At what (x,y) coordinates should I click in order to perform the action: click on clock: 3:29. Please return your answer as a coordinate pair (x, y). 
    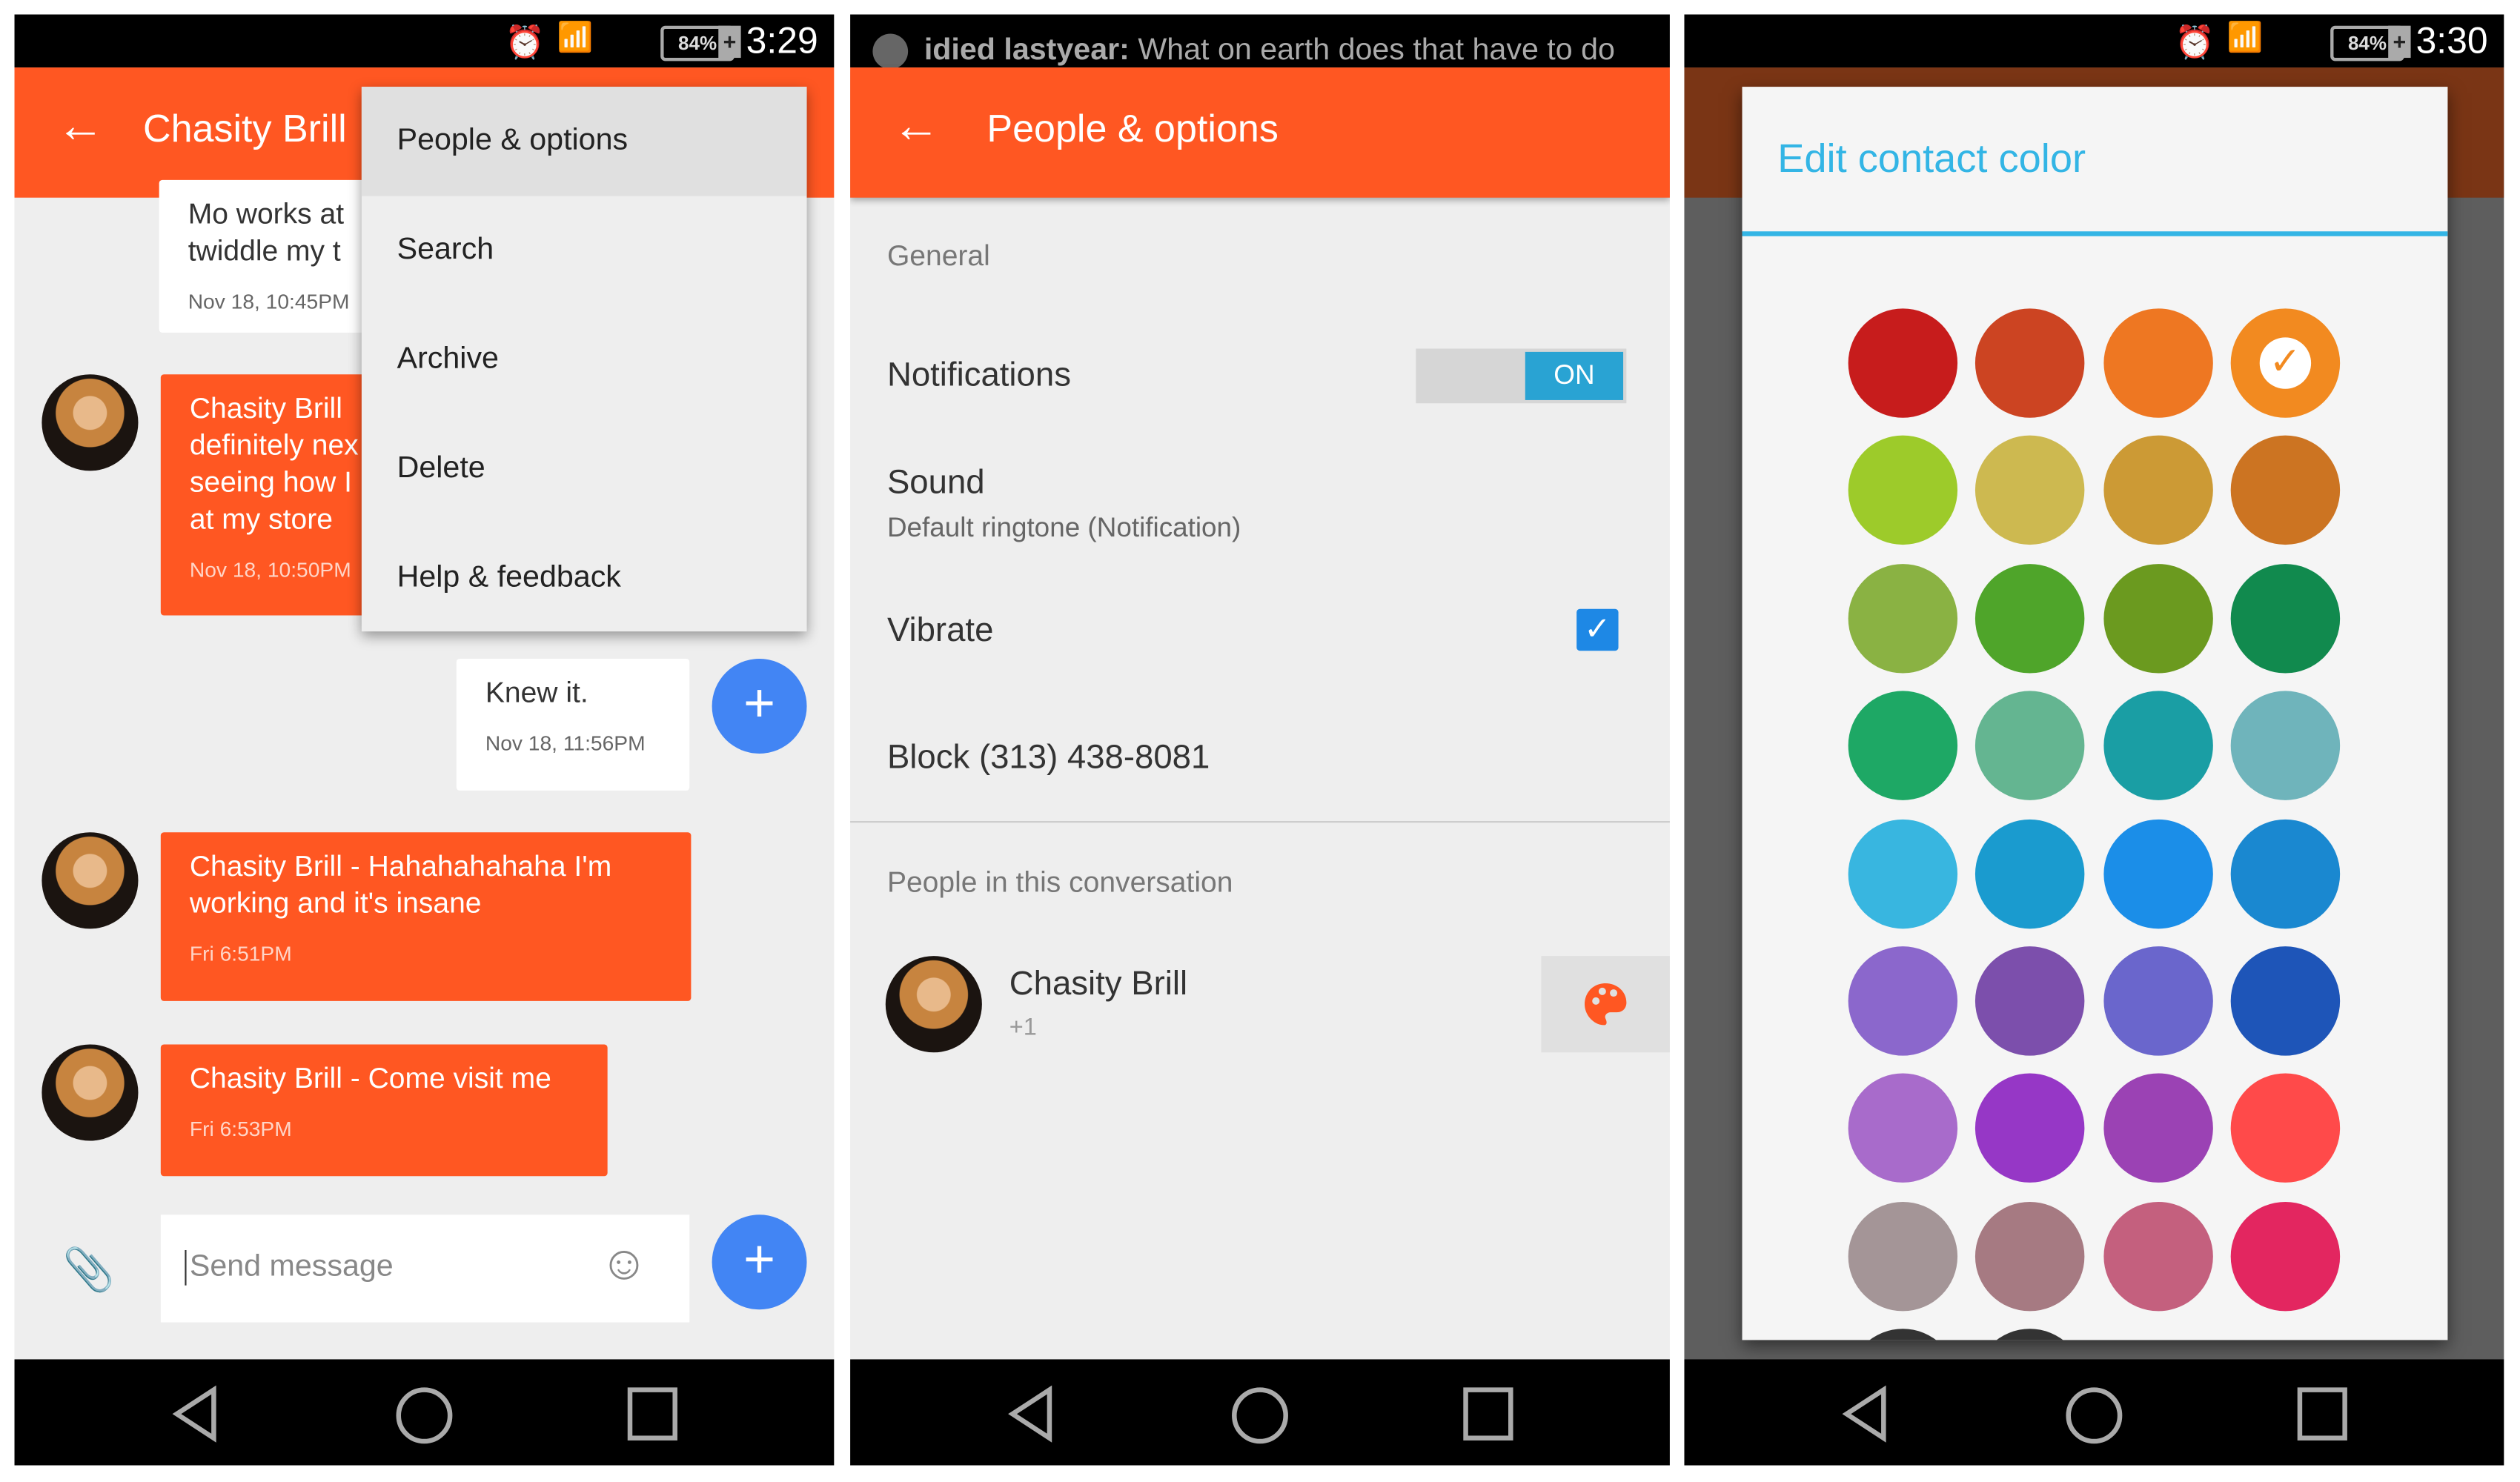
    Looking at the image, I should click on (782, 41).